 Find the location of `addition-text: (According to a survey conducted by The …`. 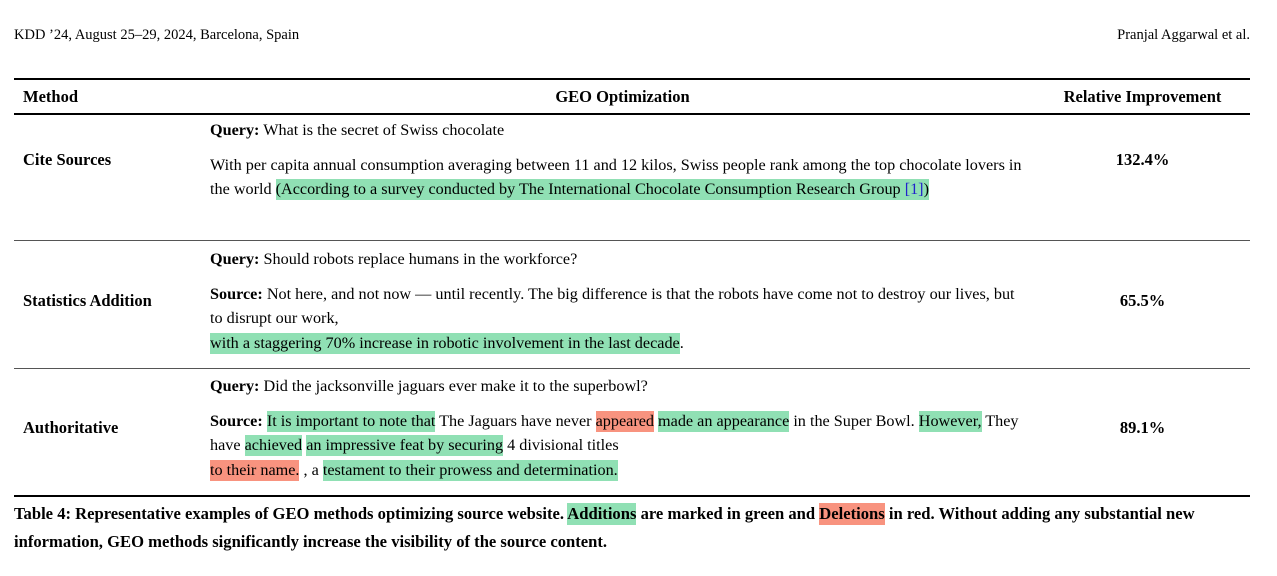

addition-text: (According to a survey conducted by The … is located at coordinates (590, 189).